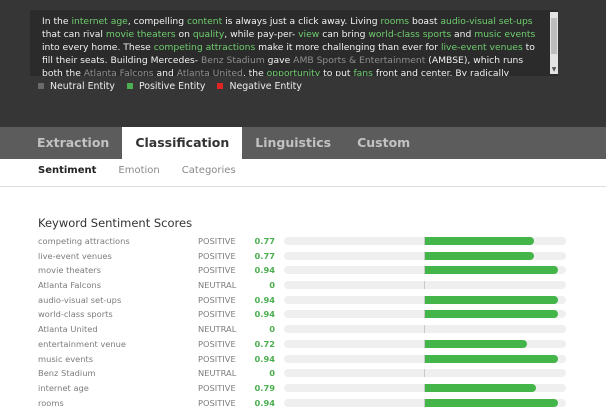 This screenshot has width=606, height=410. Describe the element at coordinates (182, 143) in the screenshot. I see `tab-classification: Classification` at that location.